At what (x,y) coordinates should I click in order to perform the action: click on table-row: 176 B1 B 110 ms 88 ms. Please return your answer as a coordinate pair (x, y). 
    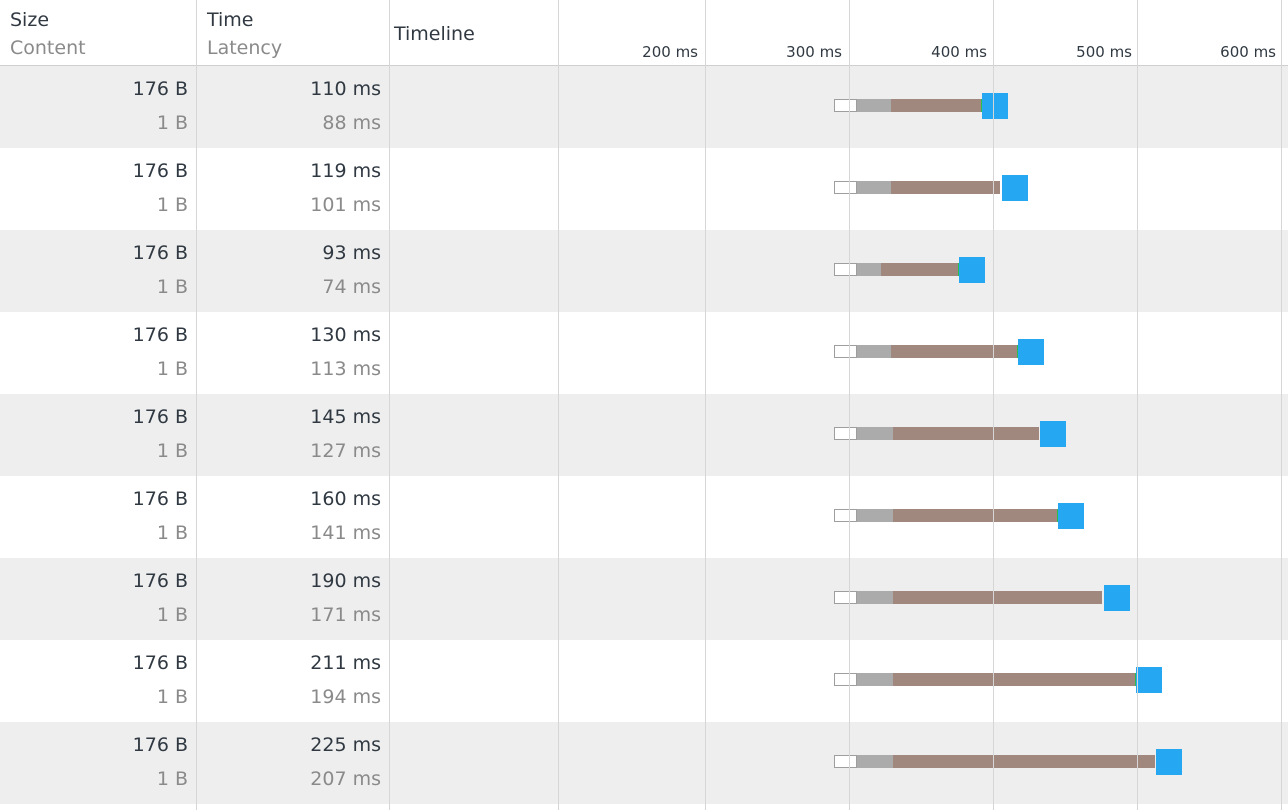
    Looking at the image, I should click on (644, 107).